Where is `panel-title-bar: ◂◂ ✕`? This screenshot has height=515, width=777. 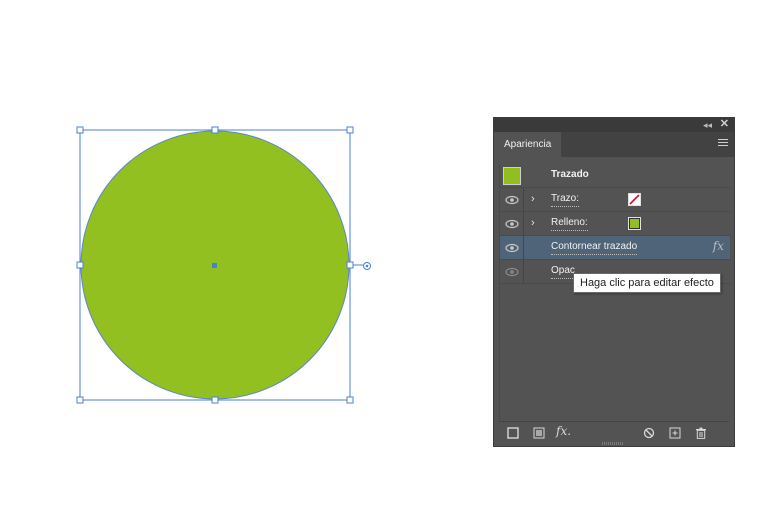 panel-title-bar: ◂◂ ✕ is located at coordinates (614, 125).